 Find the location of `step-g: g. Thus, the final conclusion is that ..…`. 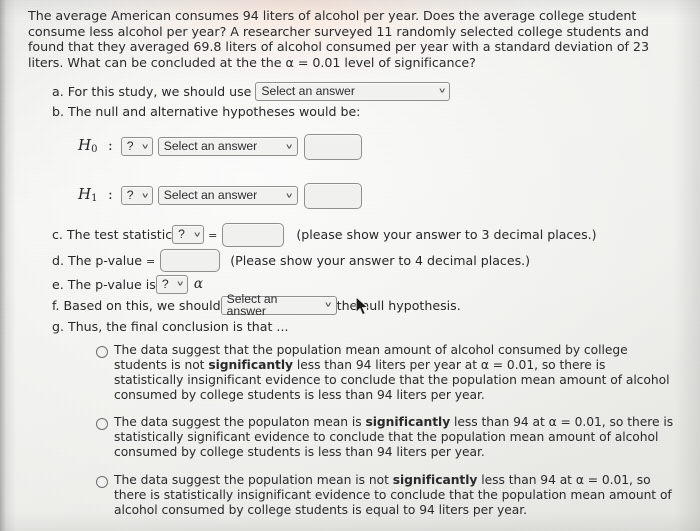

step-g: g. Thus, the final conclusion is that ..… is located at coordinates (369, 326).